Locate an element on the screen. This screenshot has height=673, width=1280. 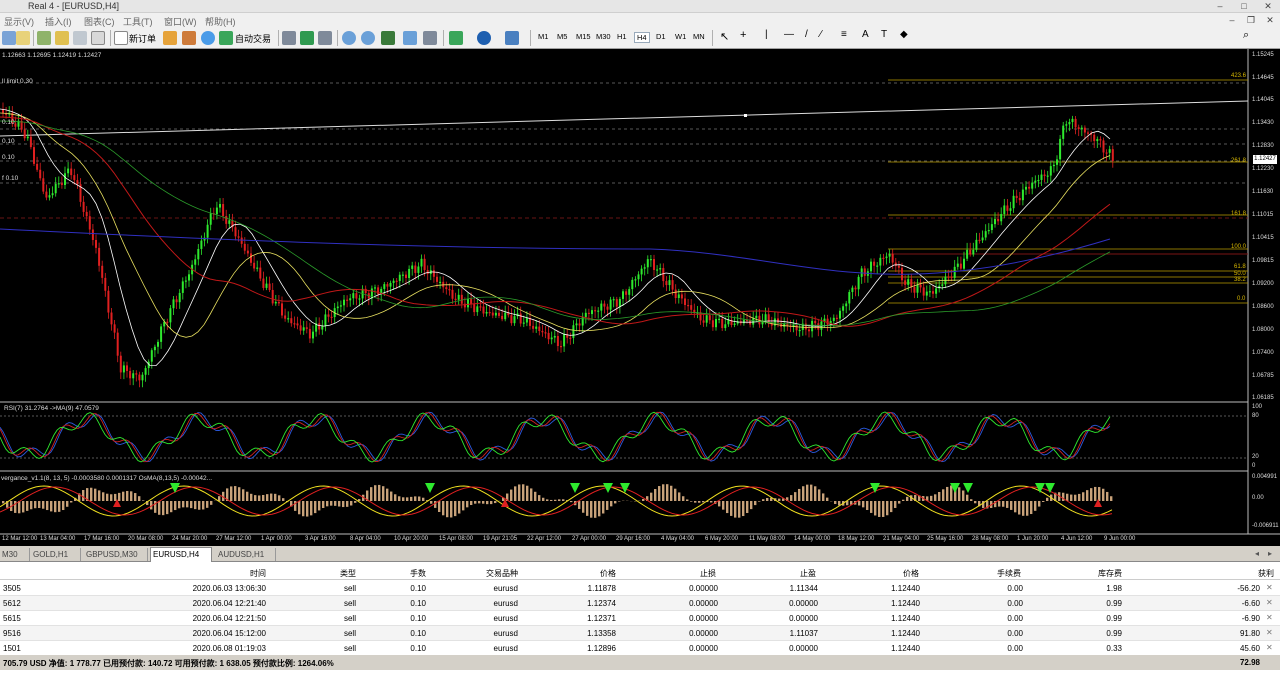
timeframe-mn: MN is located at coordinates (699, 36).